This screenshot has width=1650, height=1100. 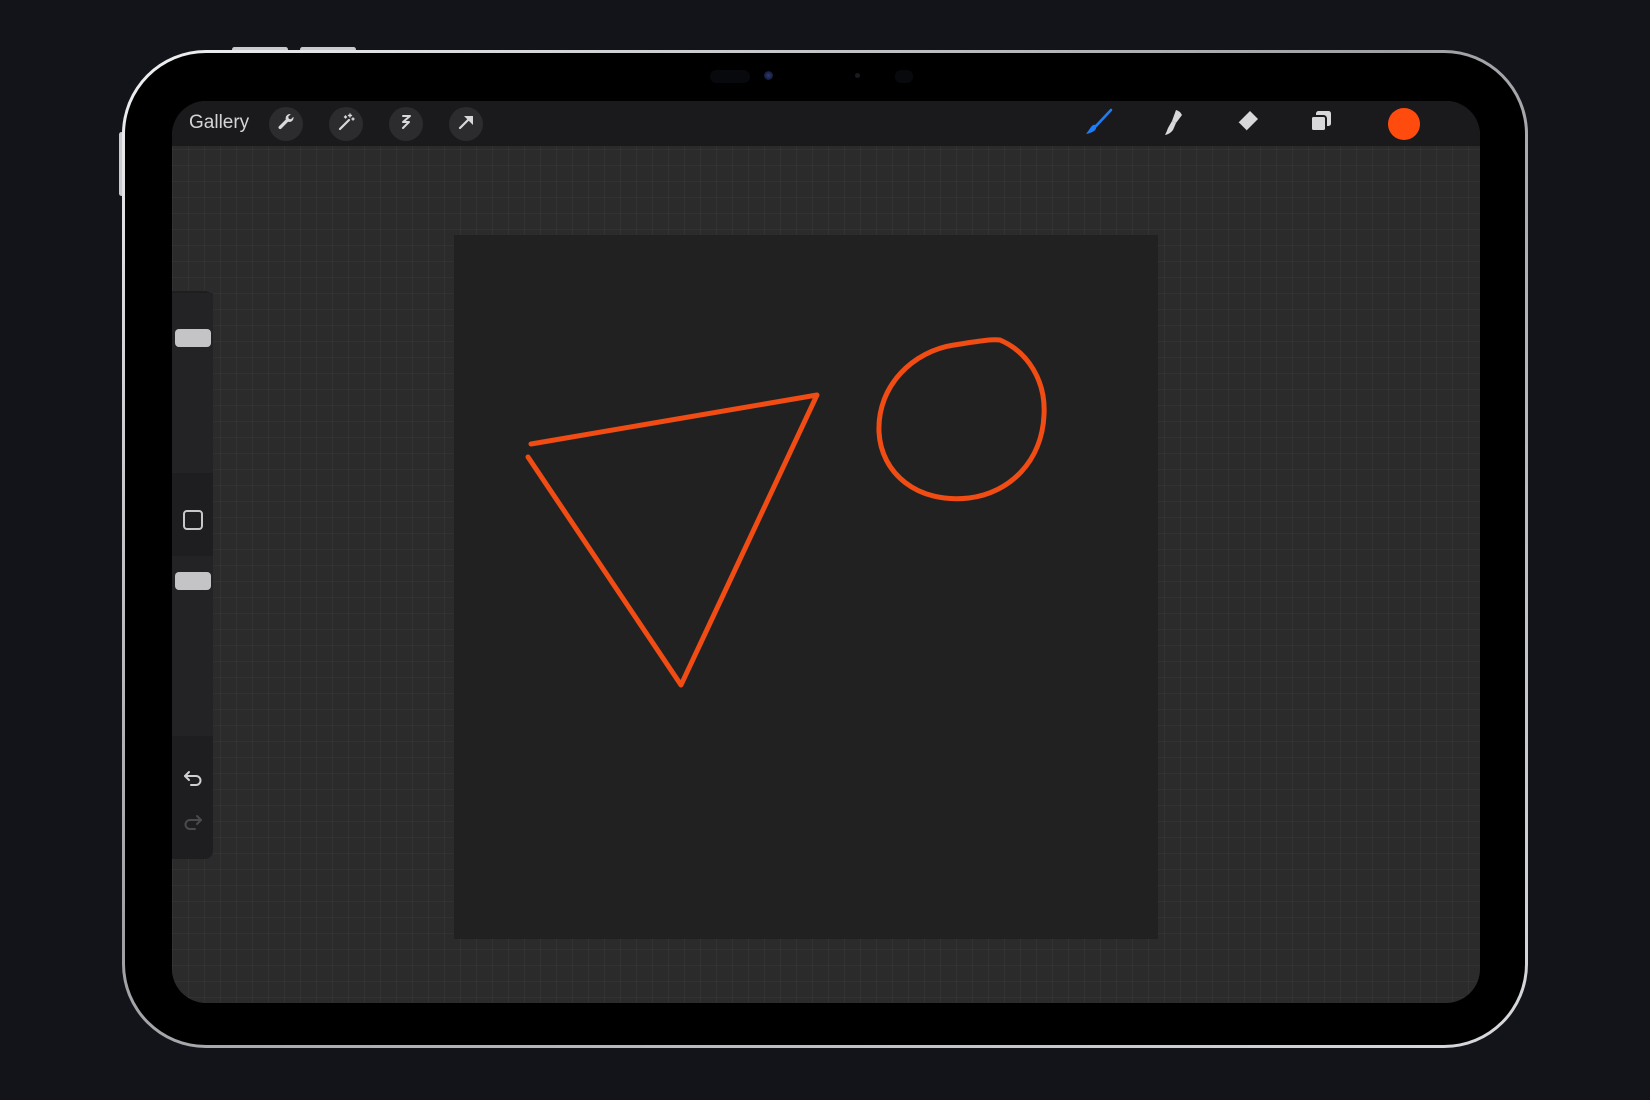 I want to click on smudge-tool-button, so click(x=1173, y=124).